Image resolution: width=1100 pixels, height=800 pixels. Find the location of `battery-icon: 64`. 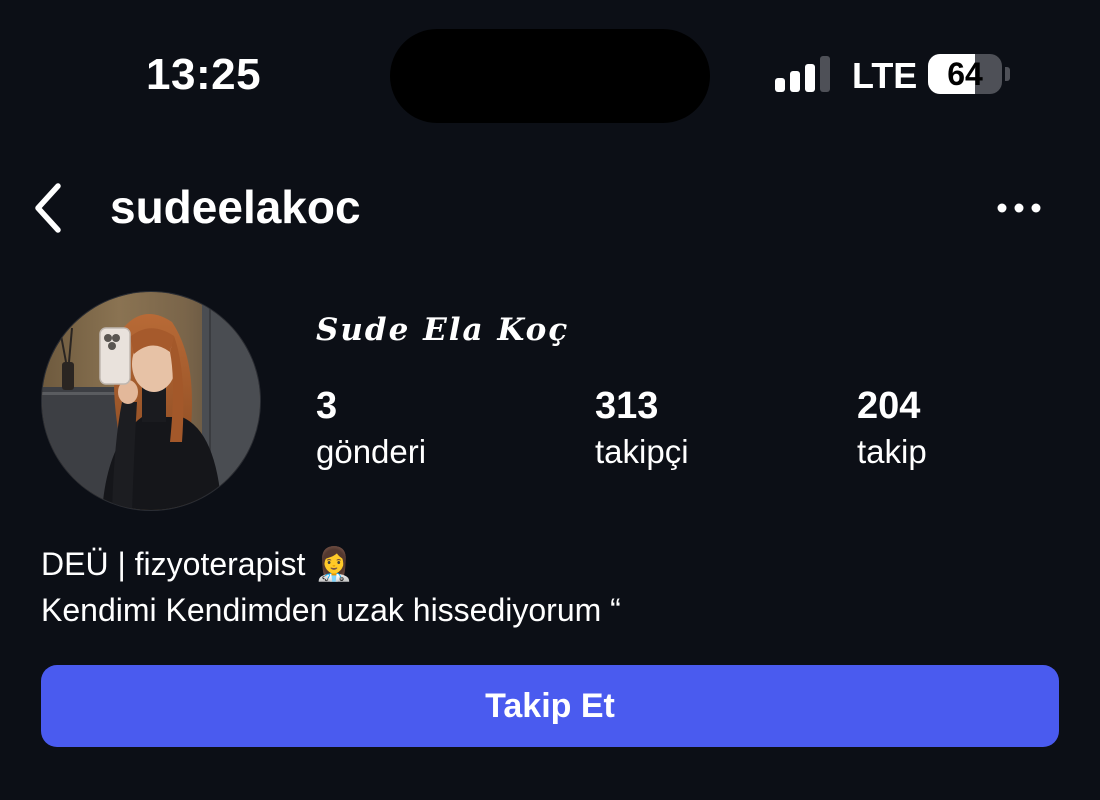

battery-icon: 64 is located at coordinates (969, 74).